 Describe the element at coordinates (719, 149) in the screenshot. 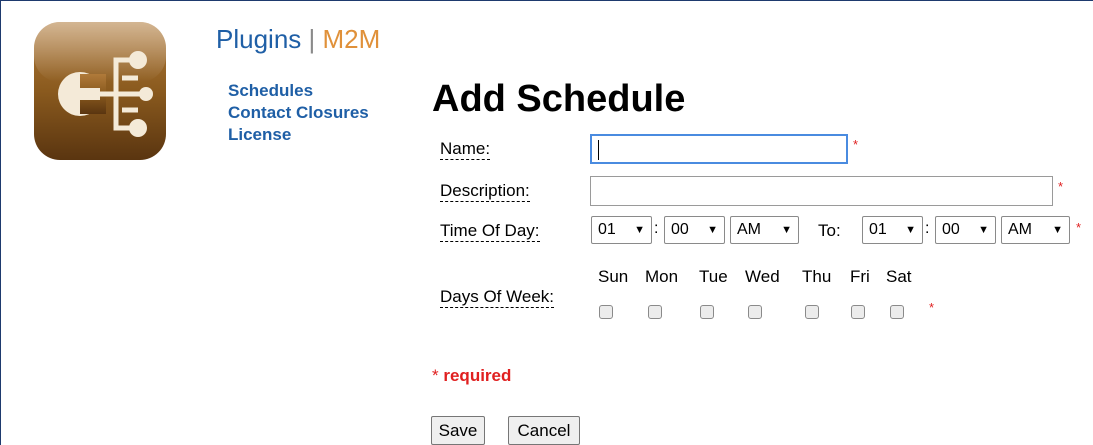

I see `name-input` at that location.